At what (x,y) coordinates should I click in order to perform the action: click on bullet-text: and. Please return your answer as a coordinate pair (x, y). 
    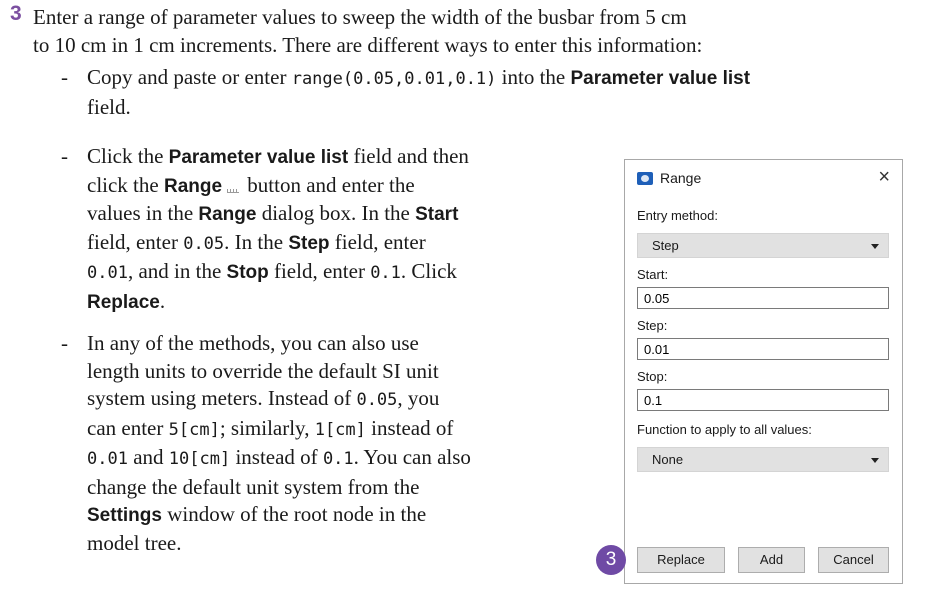
    Looking at the image, I should click on (148, 457).